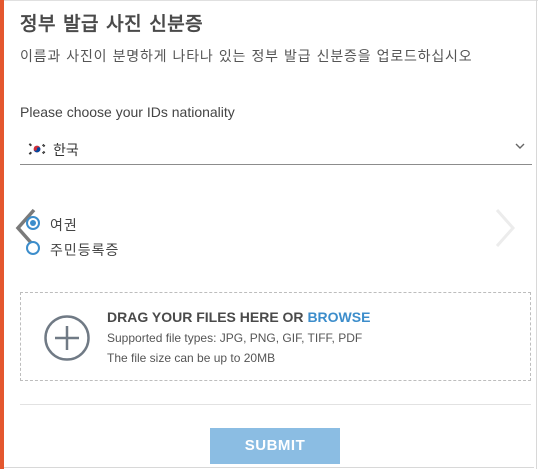 The image size is (538, 469). Describe the element at coordinates (536, 234) in the screenshot. I see `right-border` at that location.